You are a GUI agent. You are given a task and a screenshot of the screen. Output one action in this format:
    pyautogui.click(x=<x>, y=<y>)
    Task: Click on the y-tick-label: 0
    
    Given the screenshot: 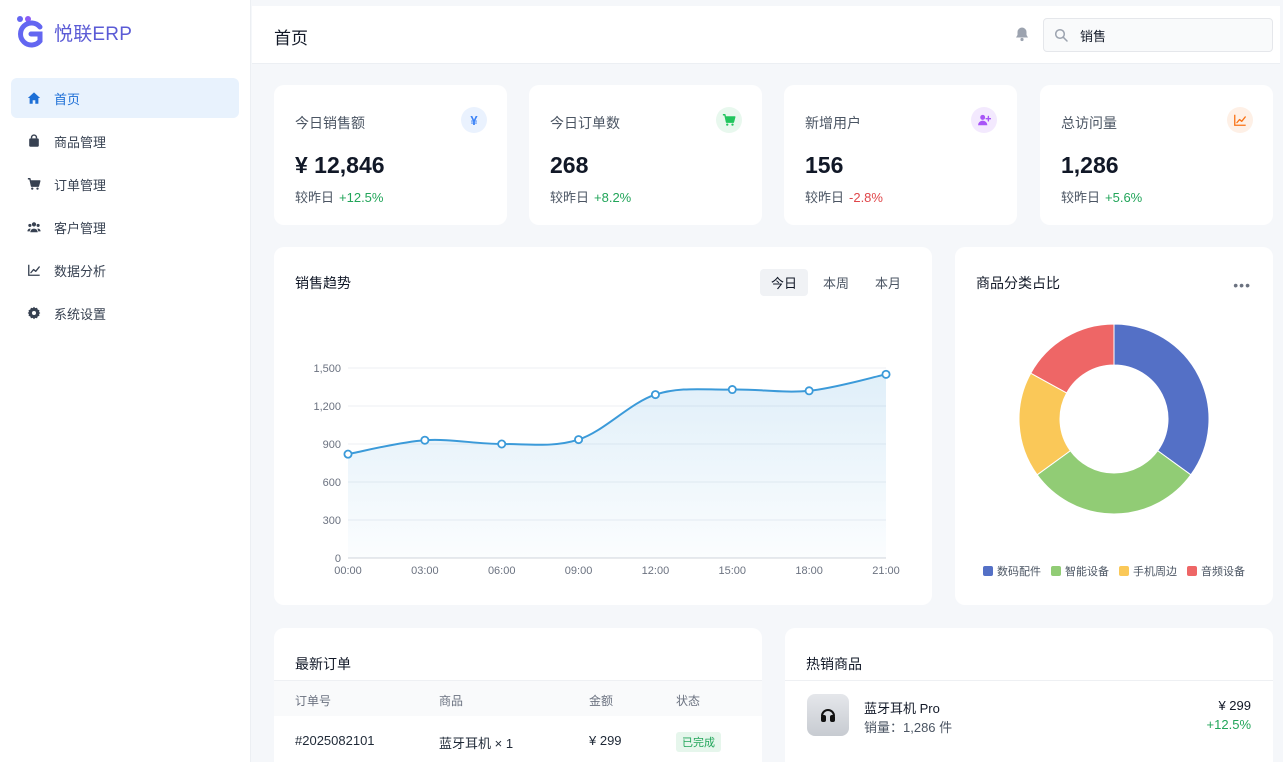 What is the action you would take?
    pyautogui.click(x=338, y=559)
    